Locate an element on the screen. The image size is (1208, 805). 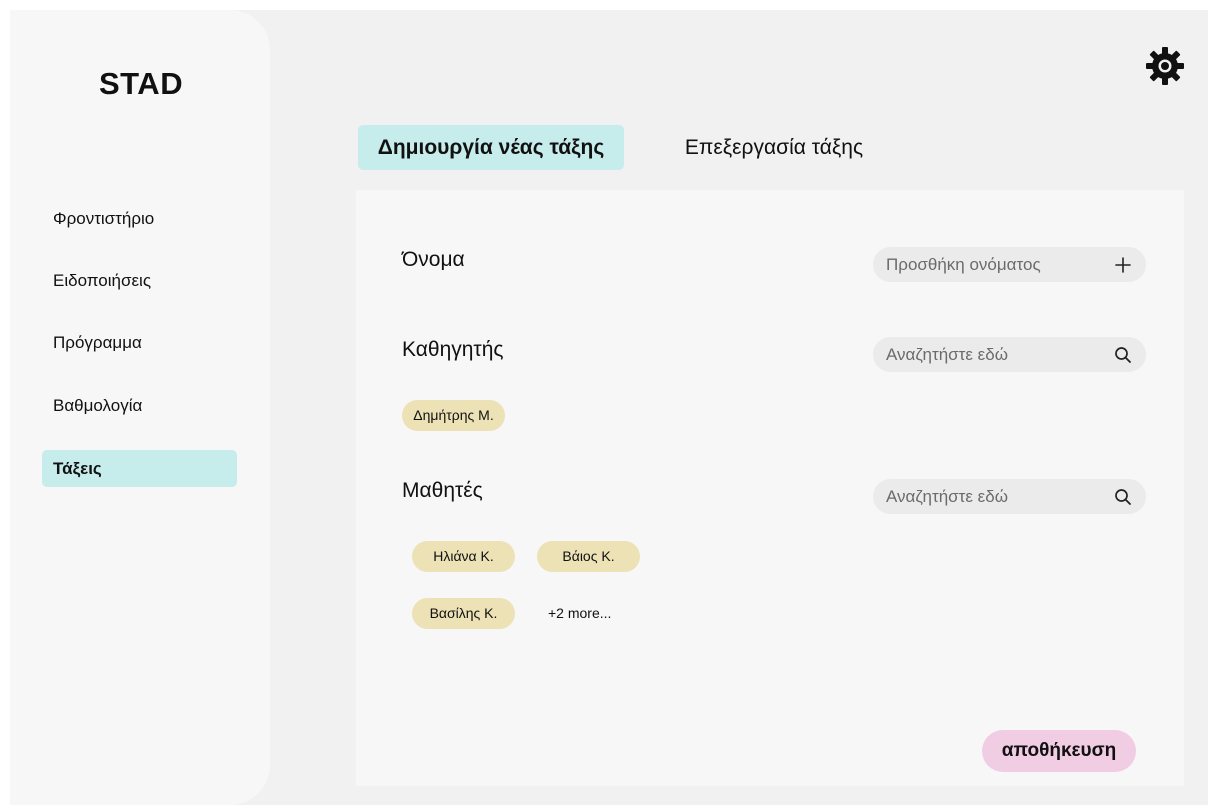
students-search-box is located at coordinates (1009, 496).